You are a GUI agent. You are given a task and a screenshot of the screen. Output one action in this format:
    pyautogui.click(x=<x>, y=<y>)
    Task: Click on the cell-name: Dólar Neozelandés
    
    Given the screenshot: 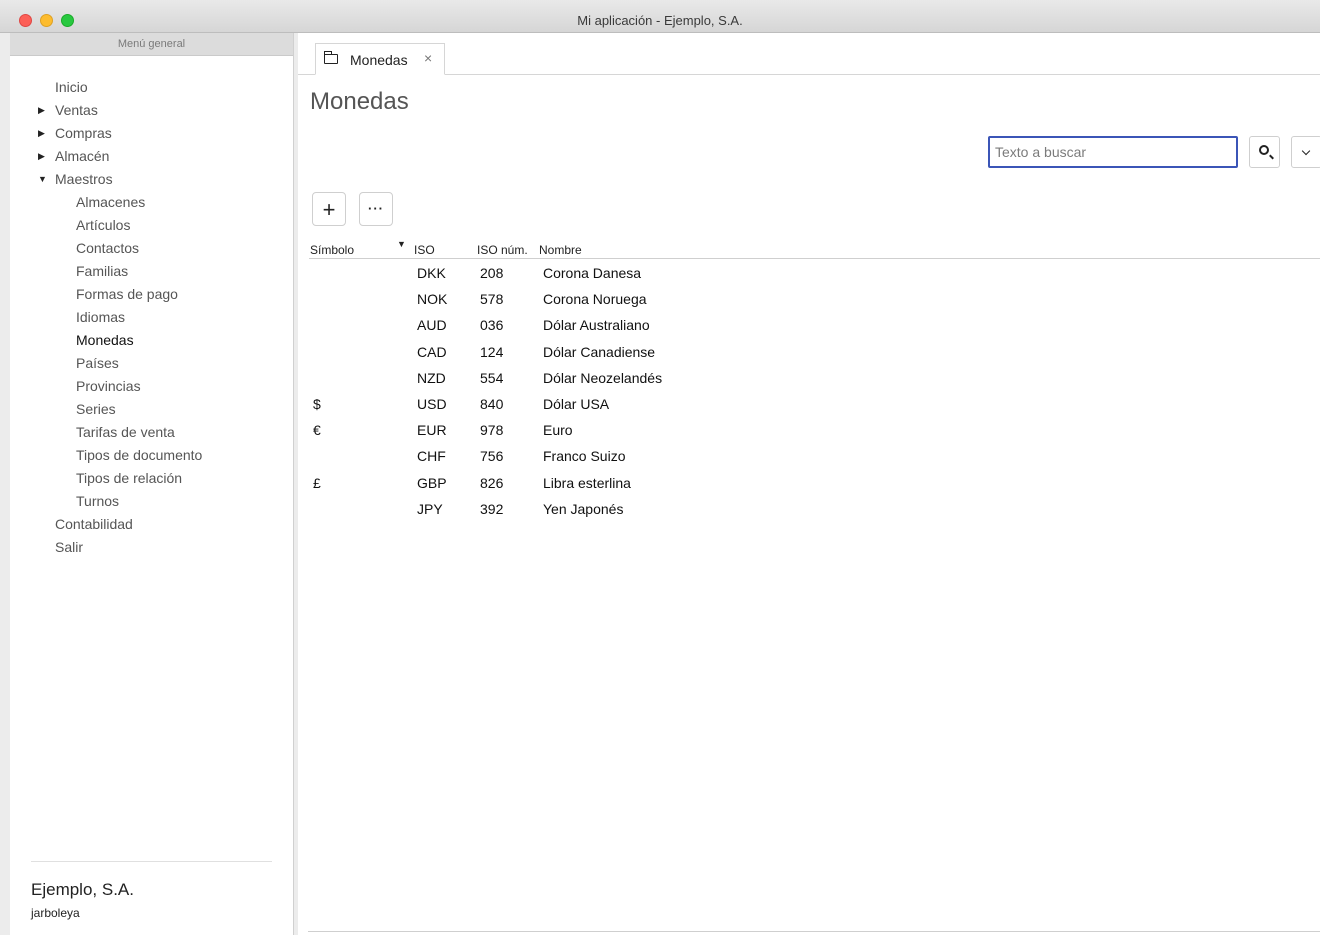 What is the action you would take?
    pyautogui.click(x=603, y=377)
    